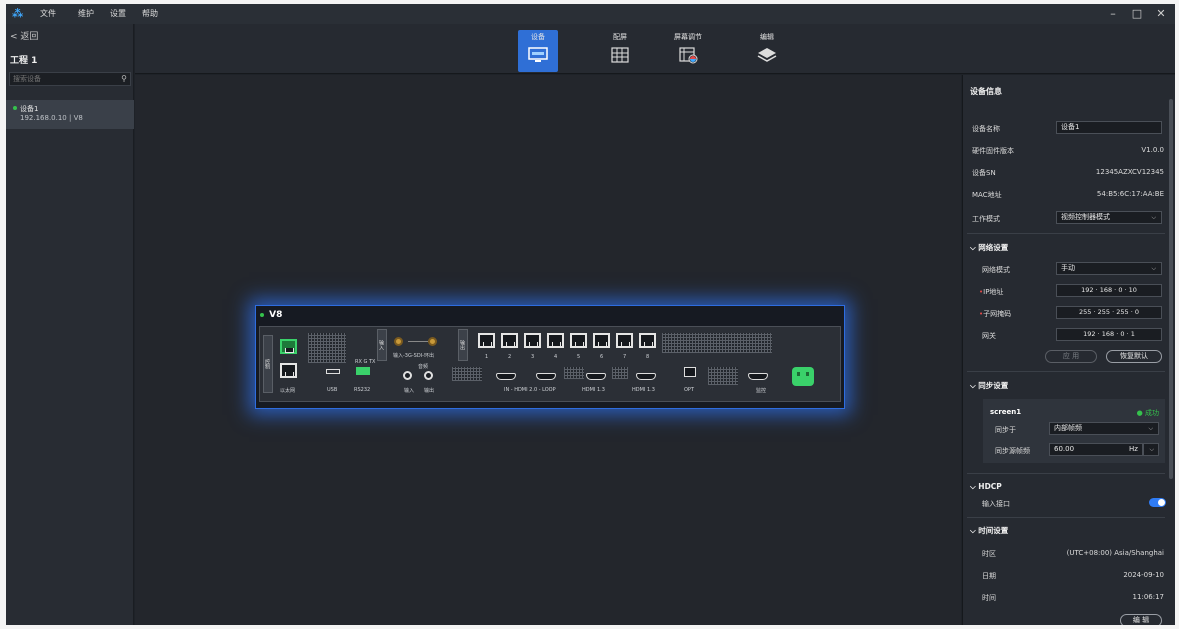 This screenshot has height=629, width=1179. Describe the element at coordinates (620, 51) in the screenshot. I see `tab-screen-config: 配屏` at that location.